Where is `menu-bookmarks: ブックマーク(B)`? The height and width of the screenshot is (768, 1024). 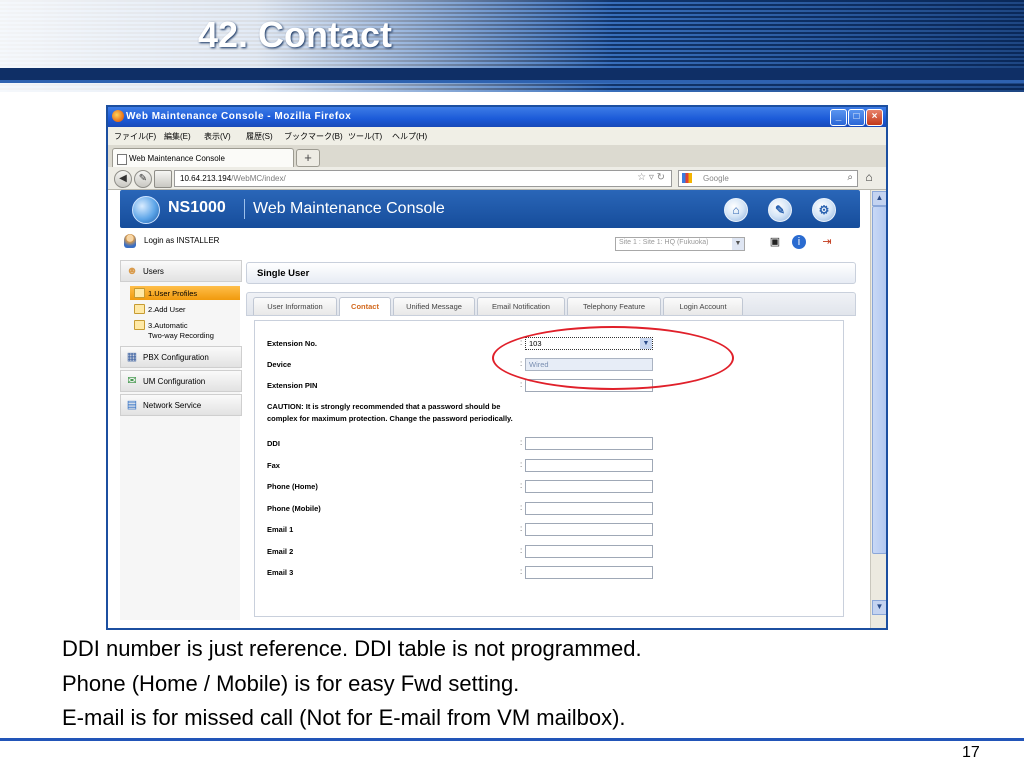
menu-bookmarks: ブックマーク(B) is located at coordinates (313, 136).